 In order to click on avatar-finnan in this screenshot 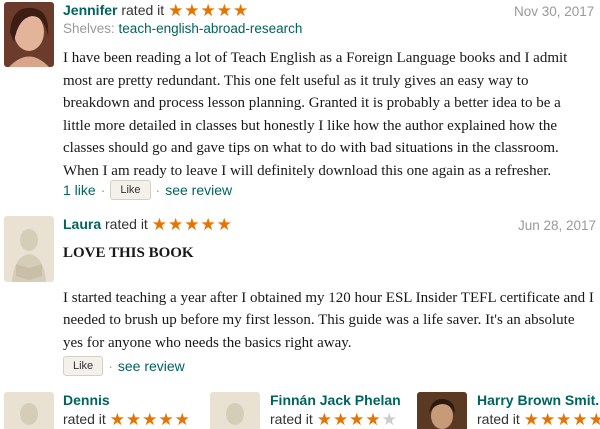, I will do `click(235, 410)`.